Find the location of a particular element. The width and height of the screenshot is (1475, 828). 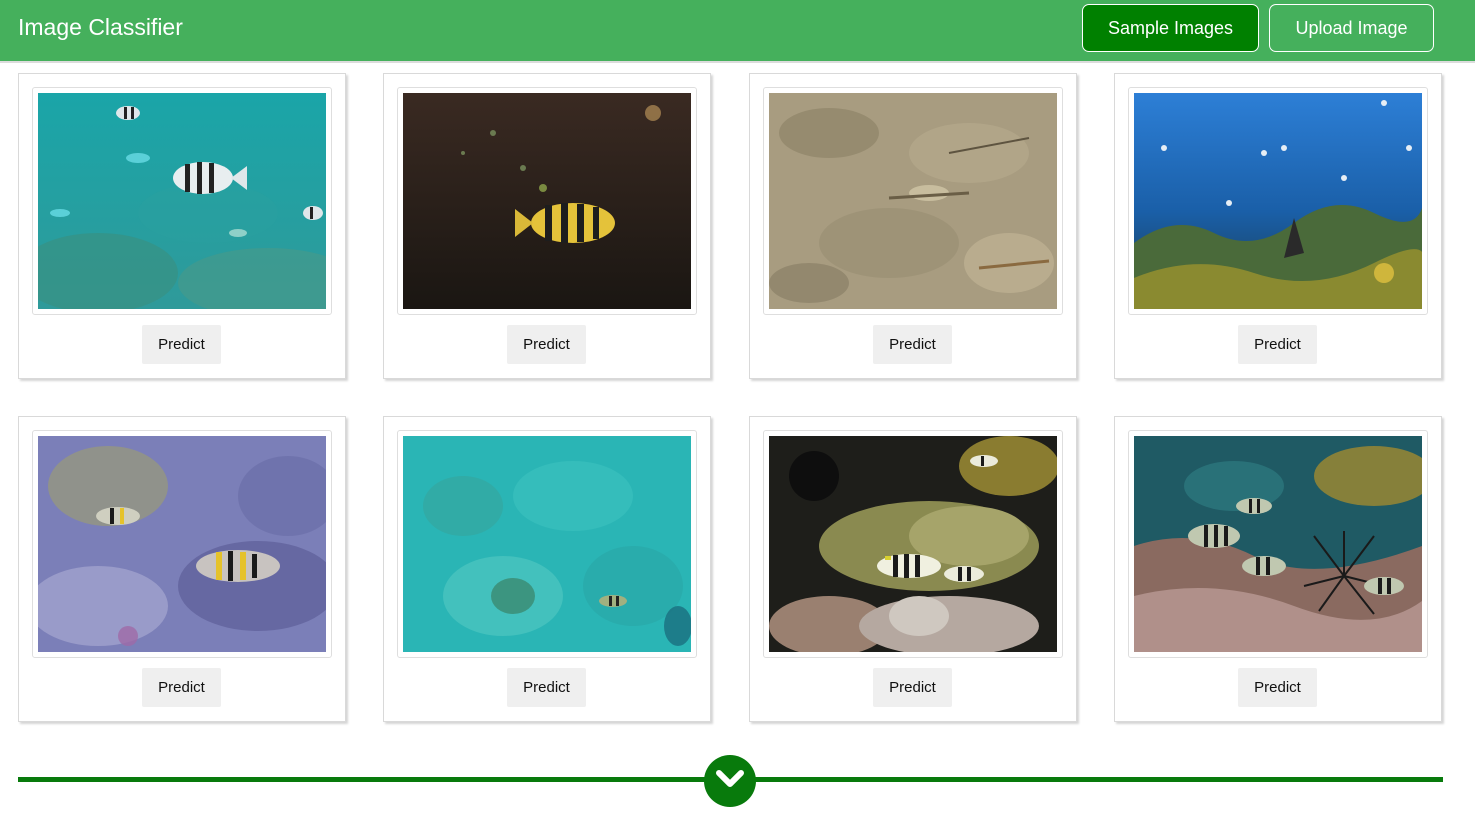

sample-images-button: Sample Images is located at coordinates (1170, 28).